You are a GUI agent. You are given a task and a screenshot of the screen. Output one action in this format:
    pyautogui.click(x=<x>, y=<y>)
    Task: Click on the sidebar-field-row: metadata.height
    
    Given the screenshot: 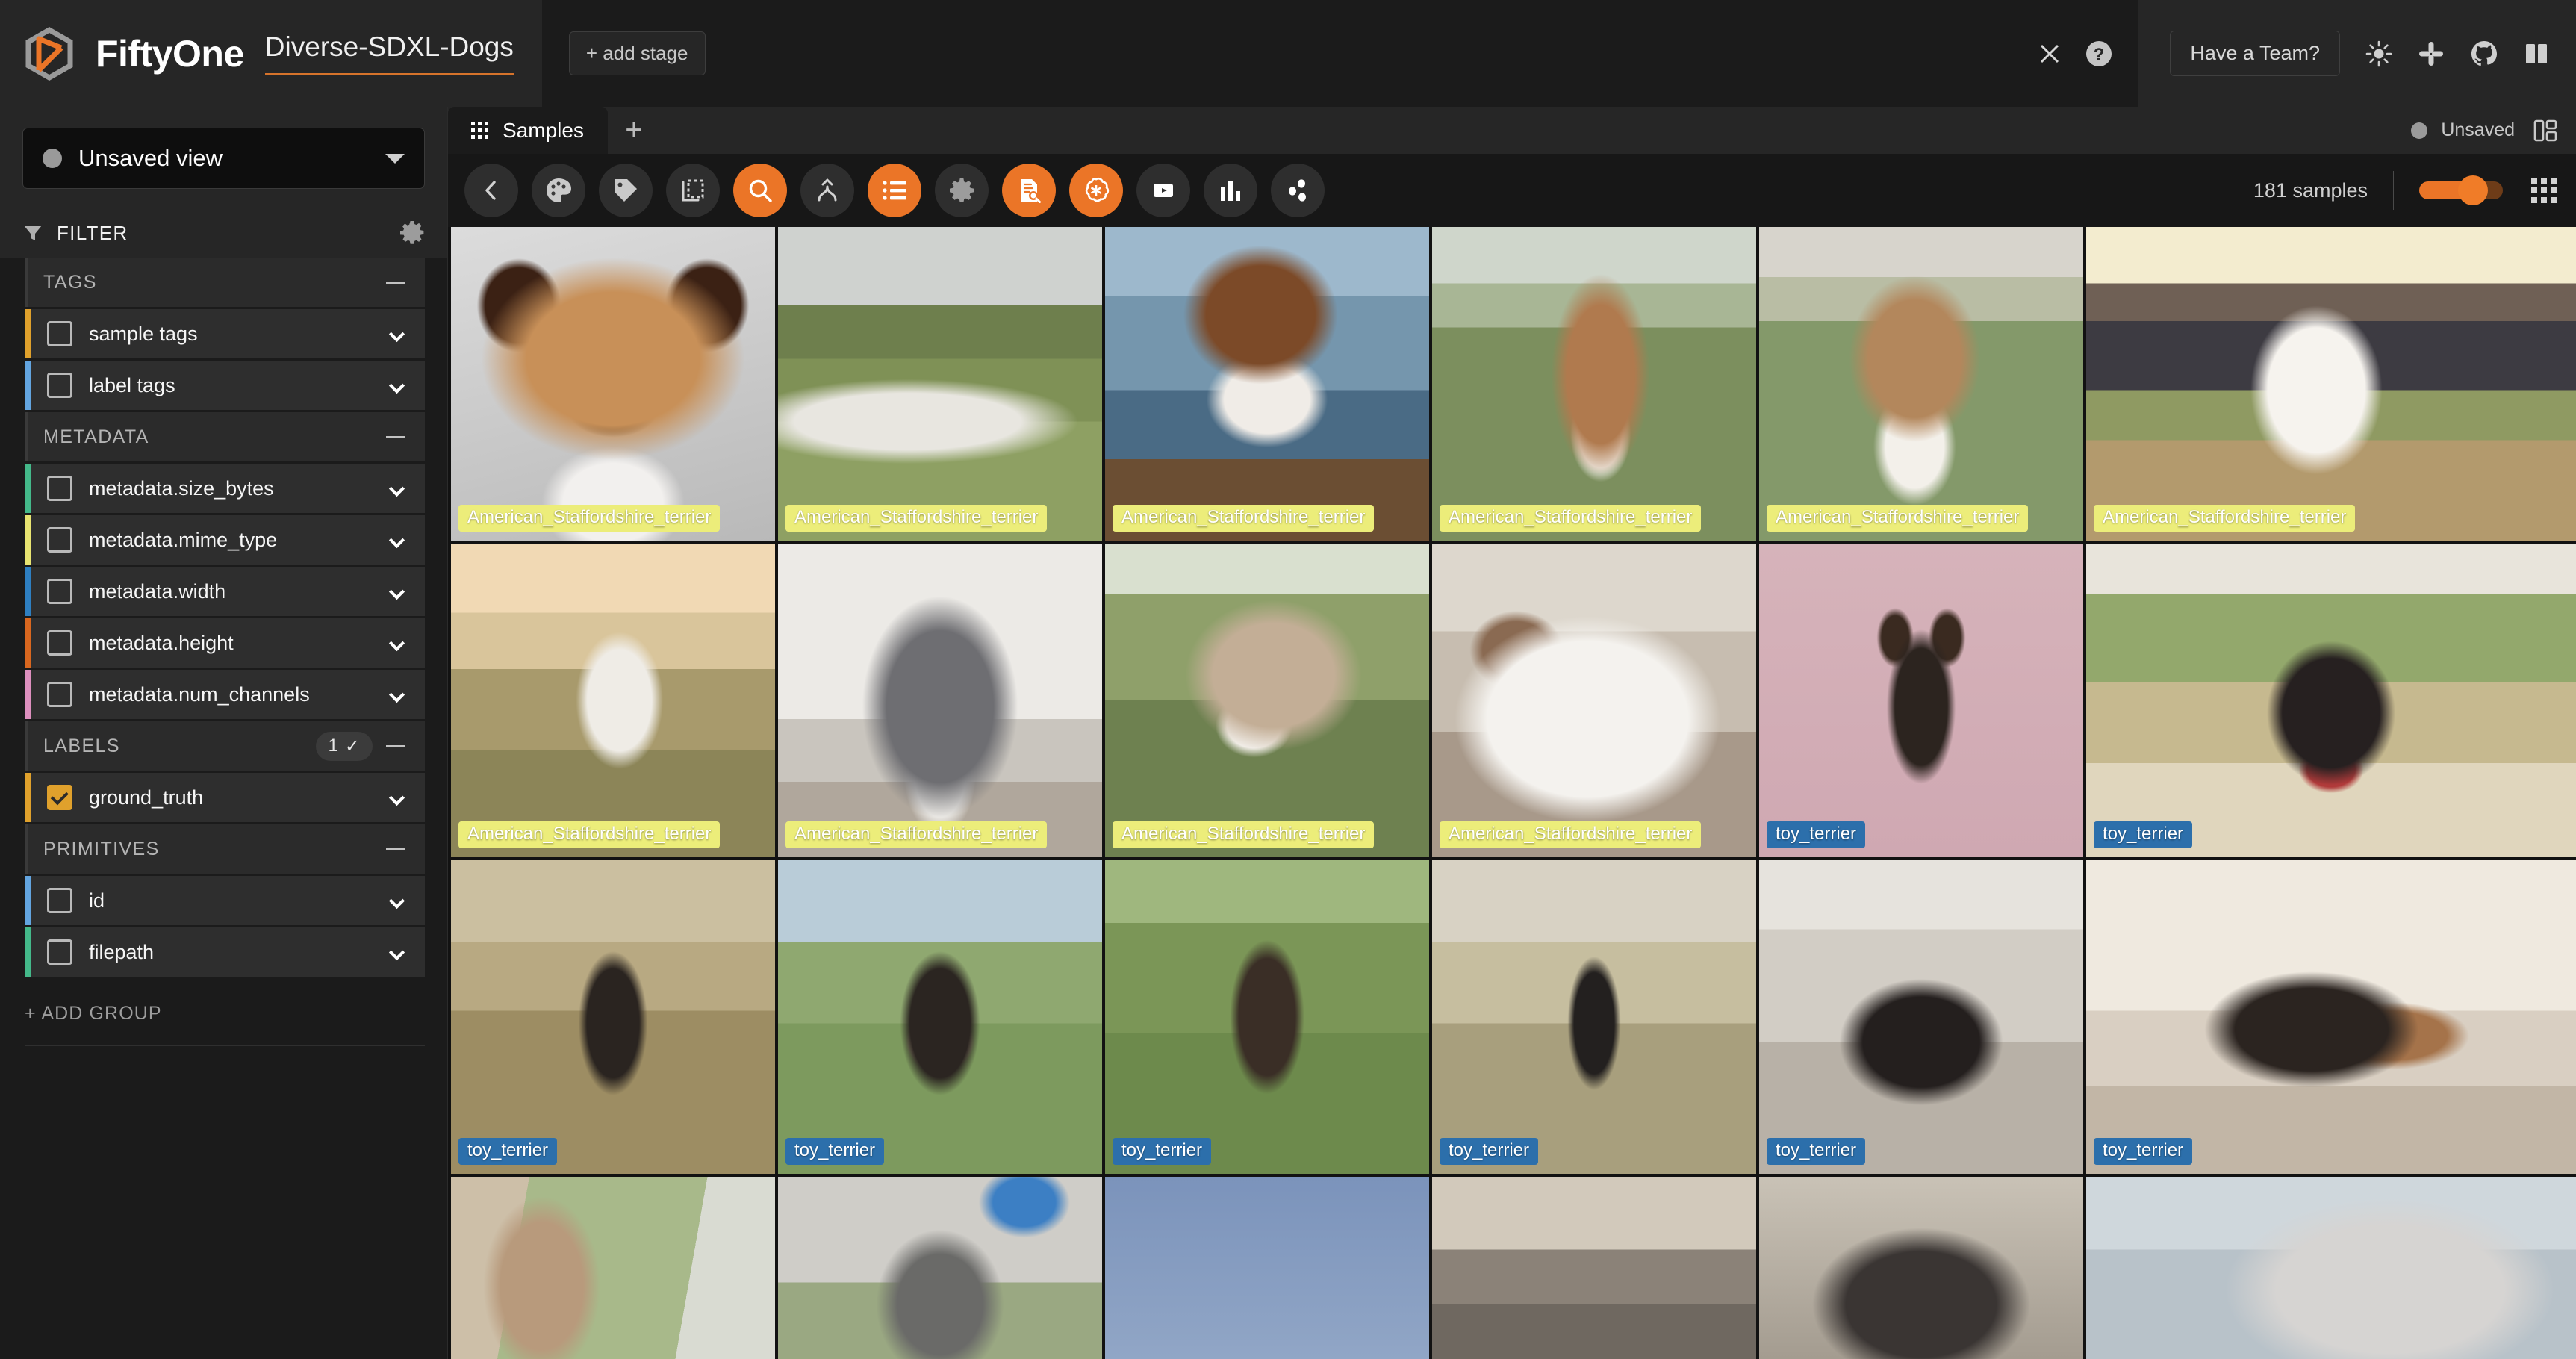 What is the action you would take?
    pyautogui.click(x=225, y=643)
    